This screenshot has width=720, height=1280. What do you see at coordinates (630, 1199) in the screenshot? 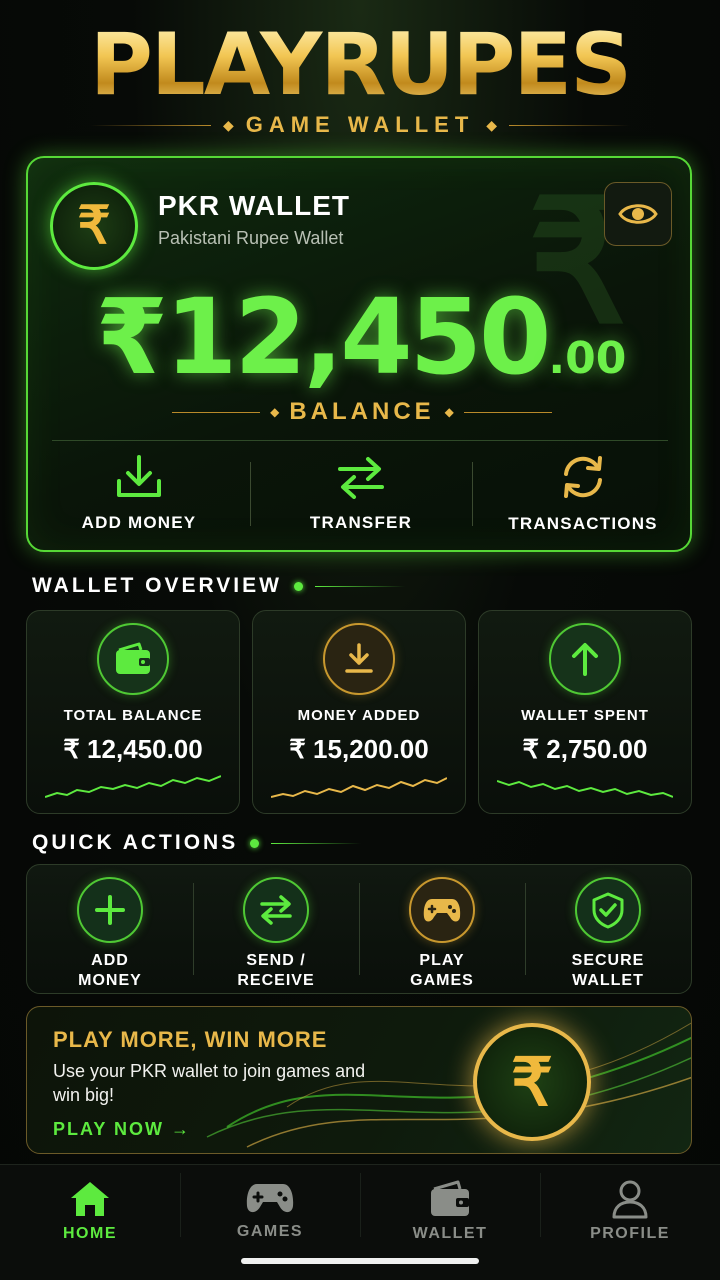
I see `profile-icon` at bounding box center [630, 1199].